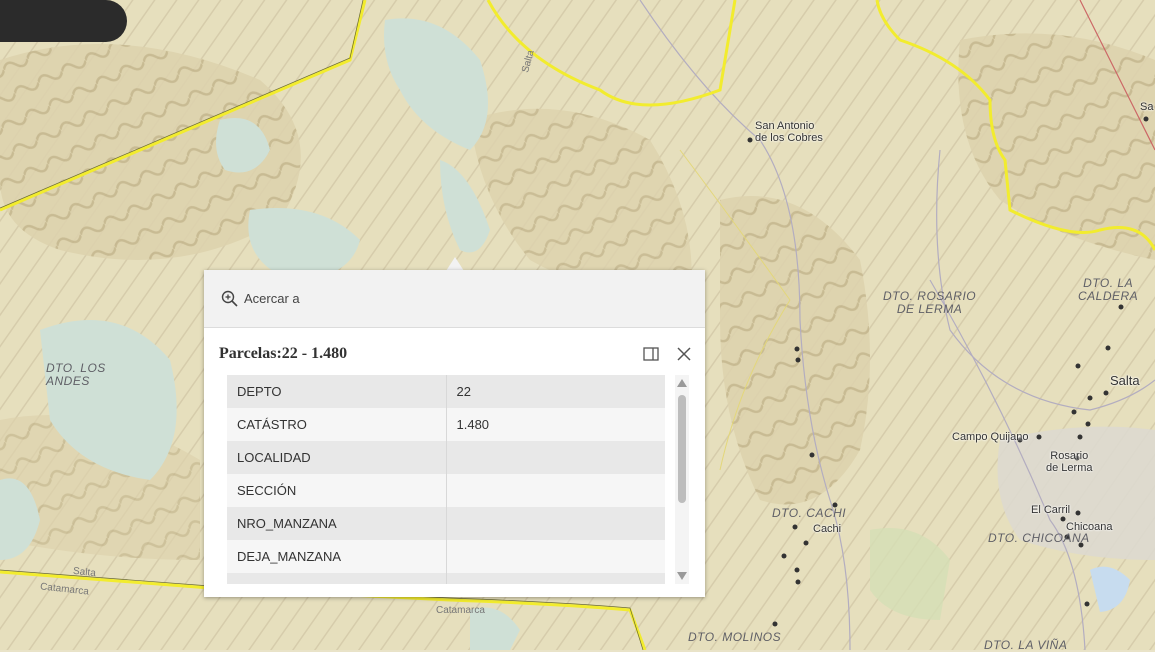 This screenshot has width=1155, height=652. What do you see at coordinates (930, 302) in the screenshot?
I see `district-label-rosario-de-lerma: DTO. ROSARIO DE LERMA` at bounding box center [930, 302].